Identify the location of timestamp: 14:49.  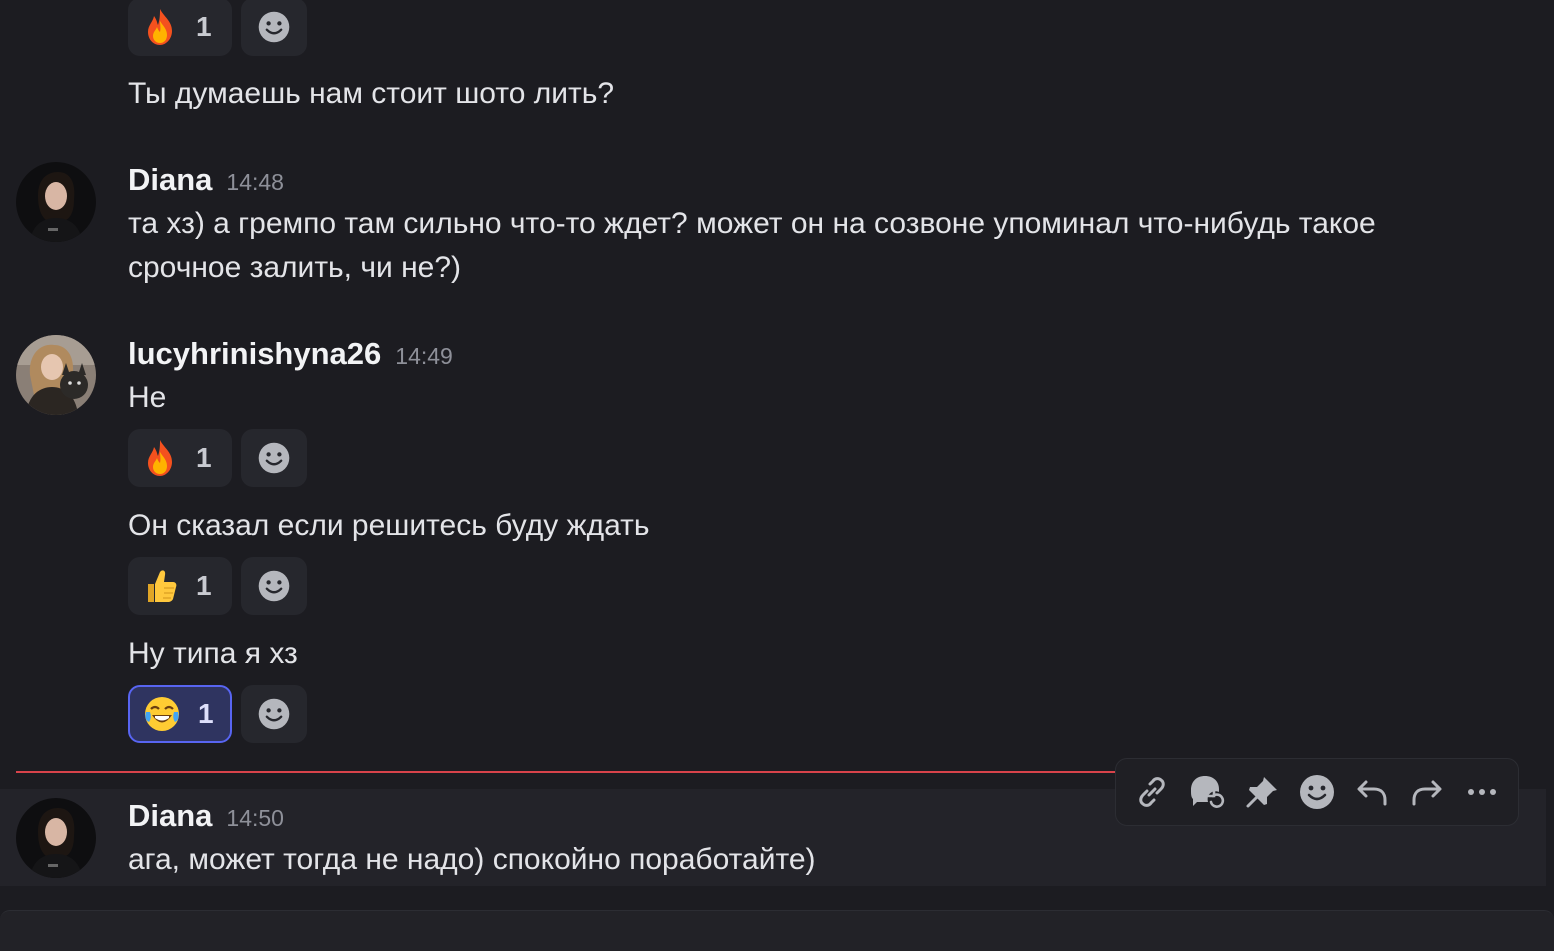
(424, 356).